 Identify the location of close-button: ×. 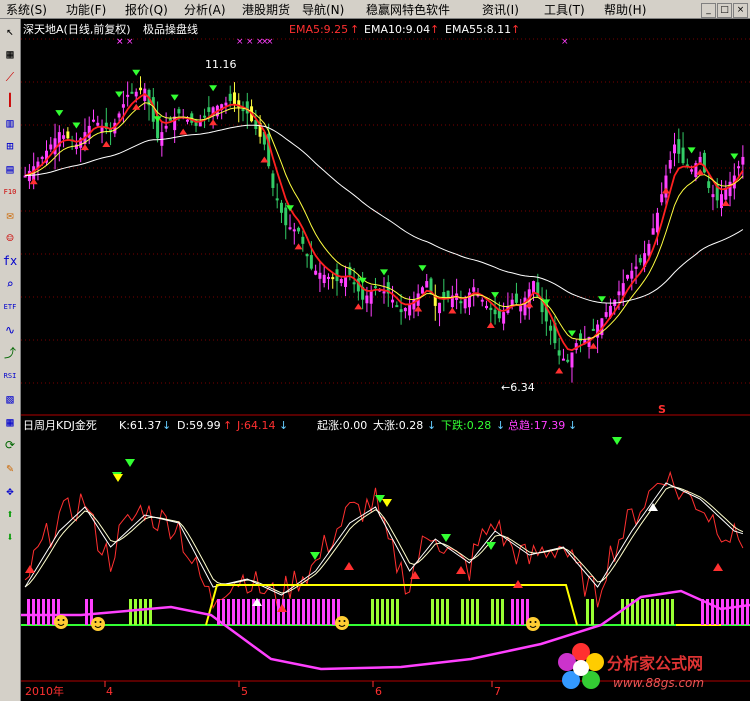
(740, 10).